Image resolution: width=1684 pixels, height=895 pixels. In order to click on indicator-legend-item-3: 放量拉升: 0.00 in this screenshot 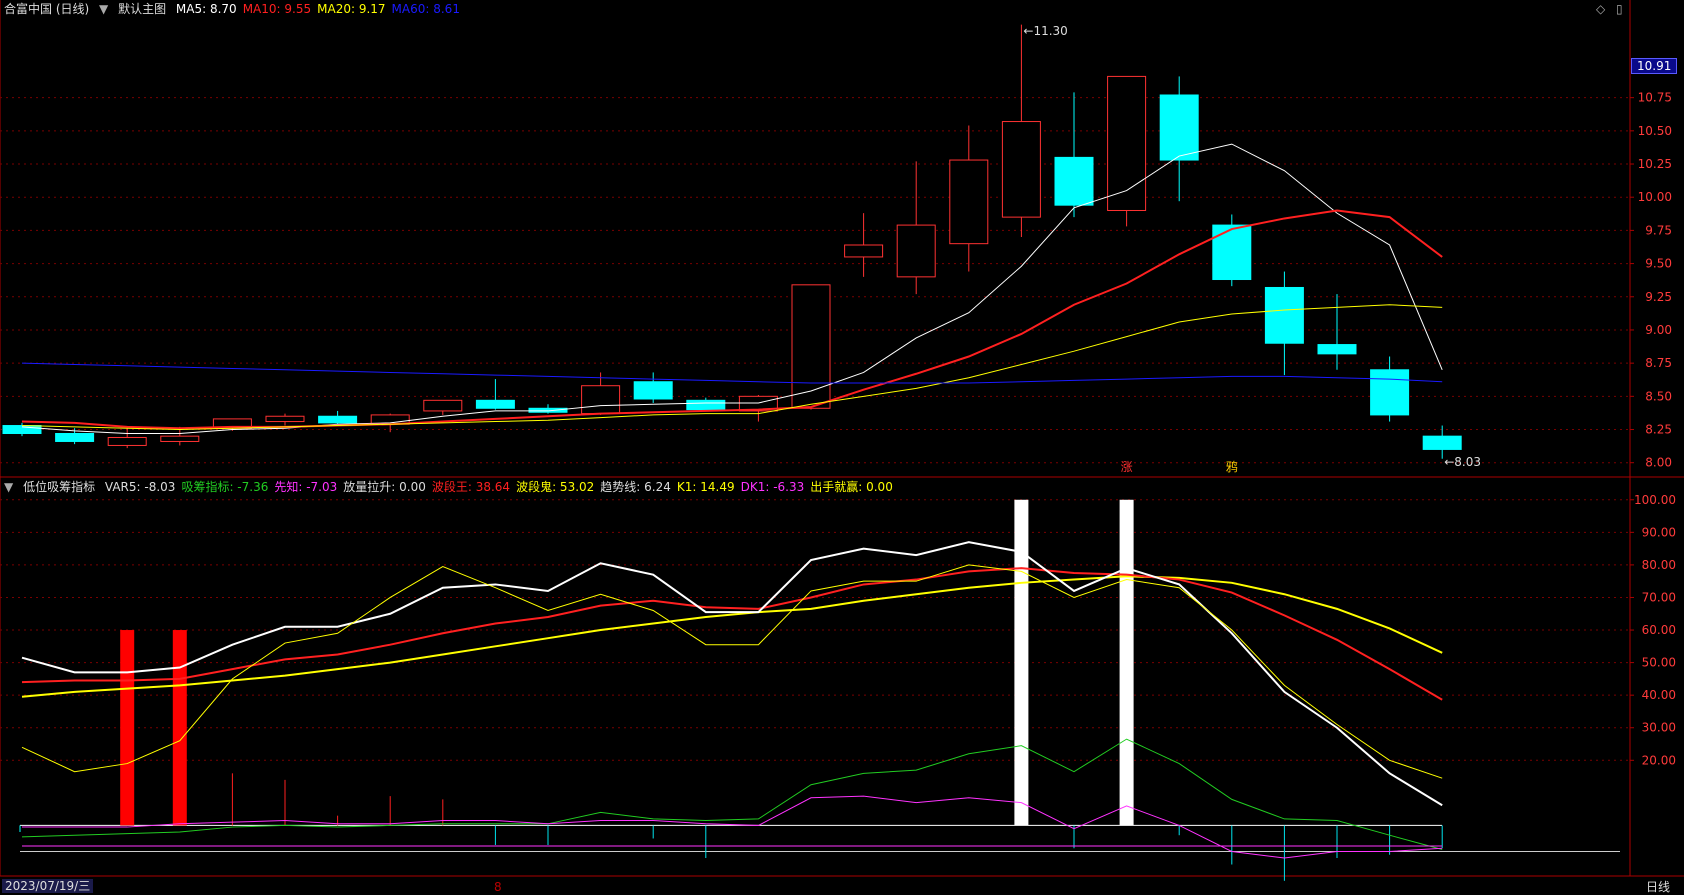, I will do `click(384, 487)`.